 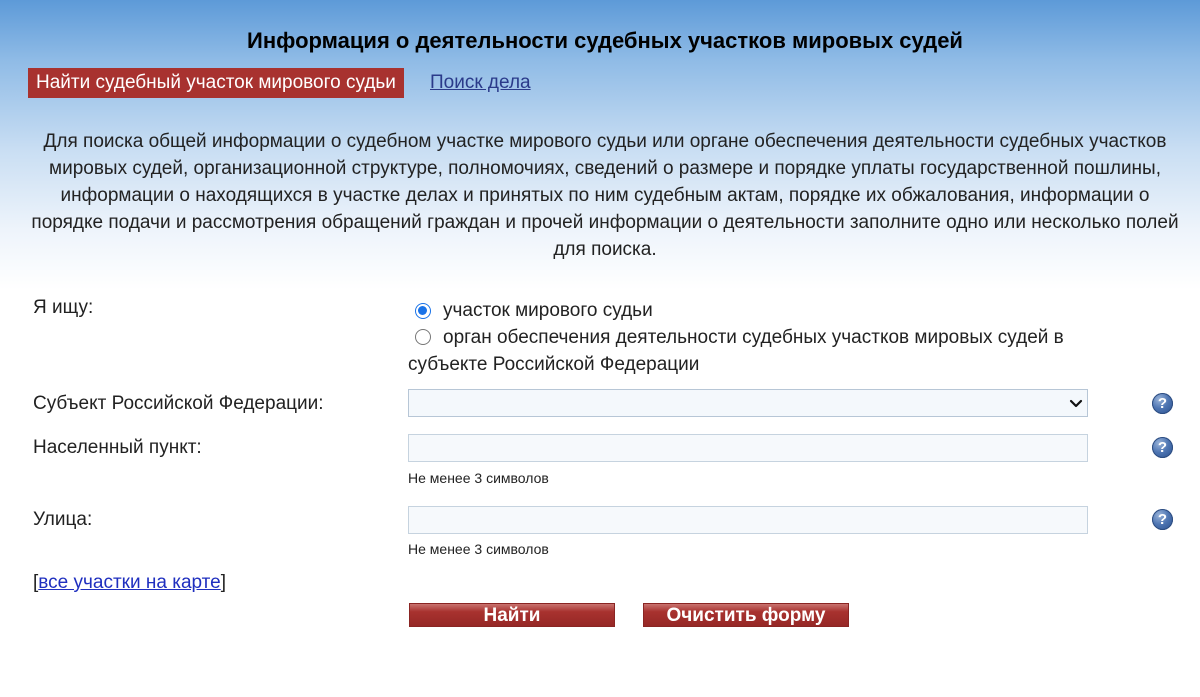 I want to click on search-button: Найти, so click(x=512, y=615).